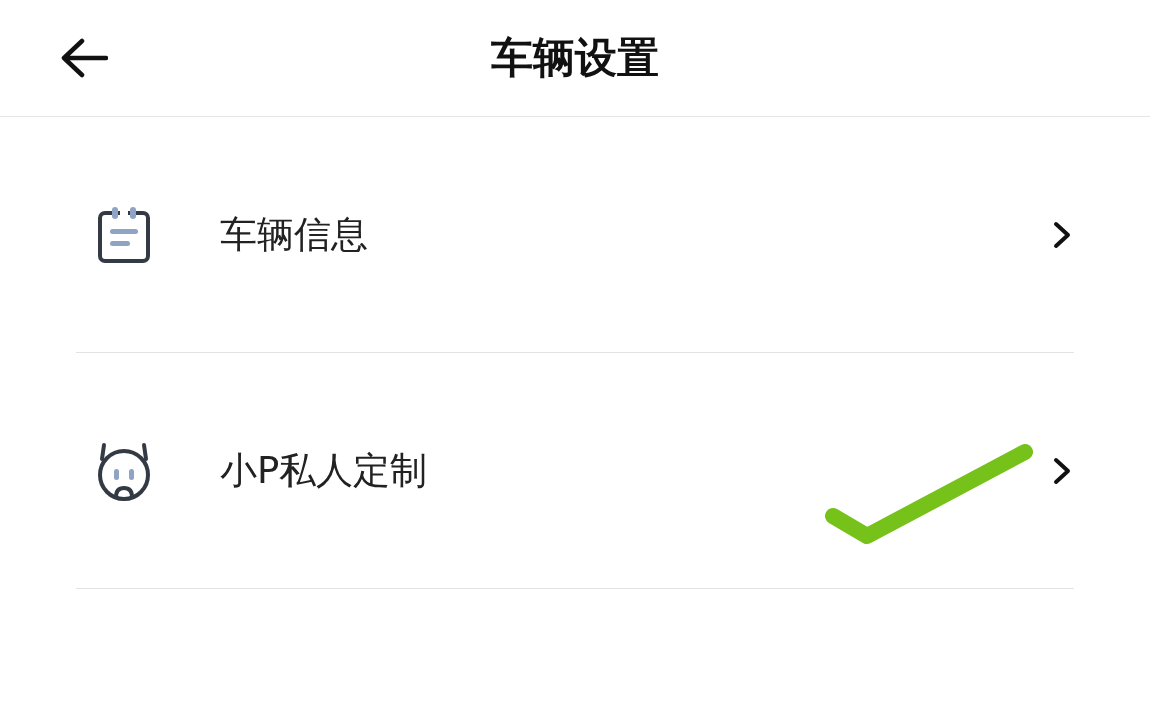 The height and width of the screenshot is (728, 1150). Describe the element at coordinates (636, 470) in the screenshot. I see `menu-item: 小P私人定制` at that location.